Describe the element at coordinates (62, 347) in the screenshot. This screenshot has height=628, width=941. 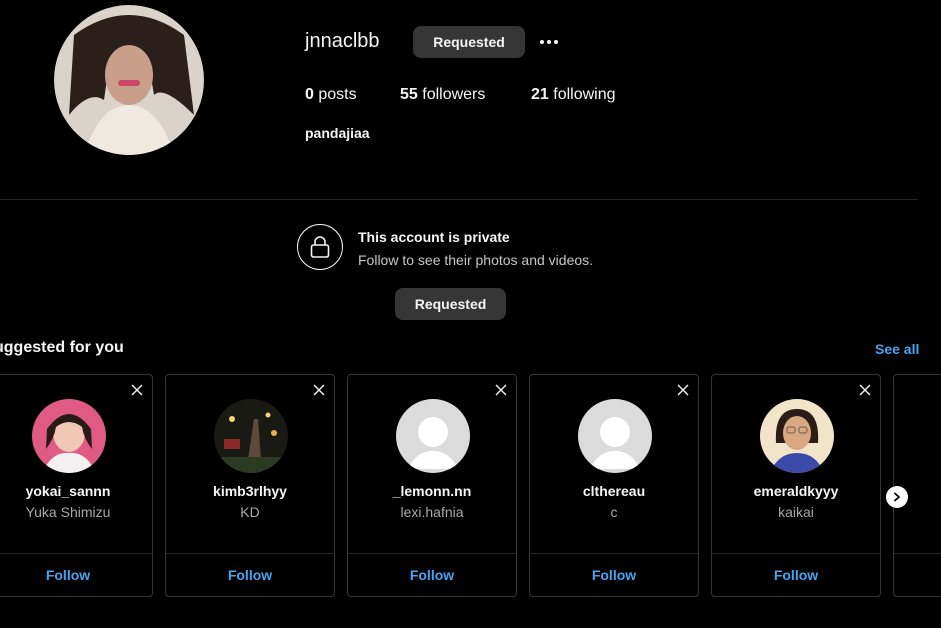
I see `suggested-for-you-heading: uggested for you` at that location.